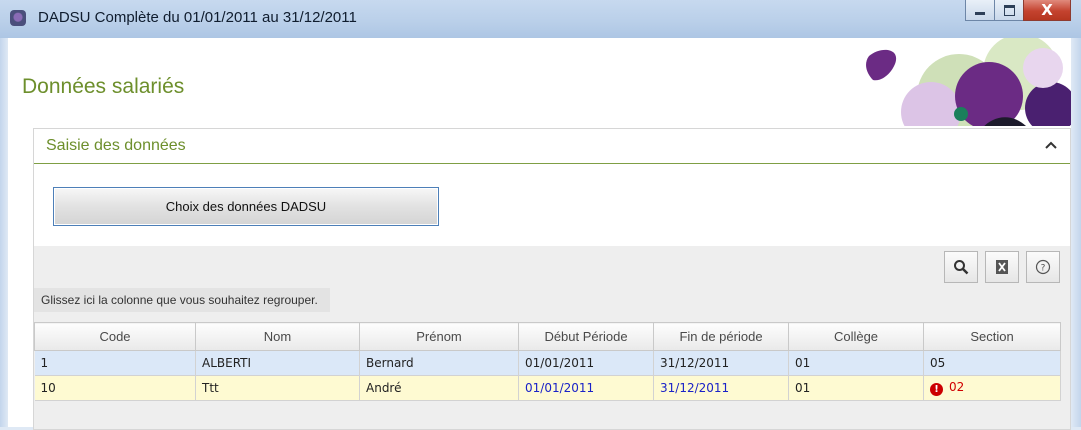 The height and width of the screenshot is (430, 1081). What do you see at coordinates (992, 388) in the screenshot?
I see `cell-section-error: ! 02` at bounding box center [992, 388].